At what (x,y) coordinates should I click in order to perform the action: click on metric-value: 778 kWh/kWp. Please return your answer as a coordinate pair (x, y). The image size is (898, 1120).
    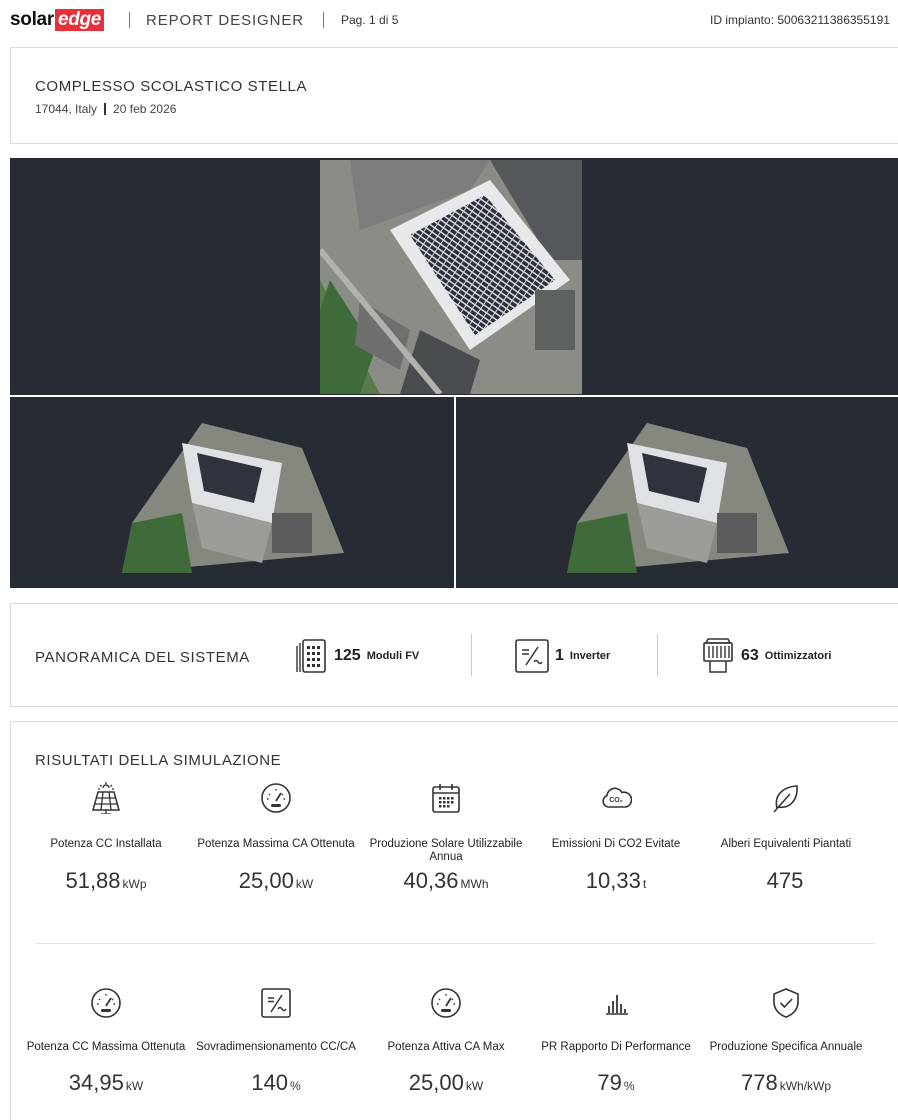
    Looking at the image, I should click on (786, 1082).